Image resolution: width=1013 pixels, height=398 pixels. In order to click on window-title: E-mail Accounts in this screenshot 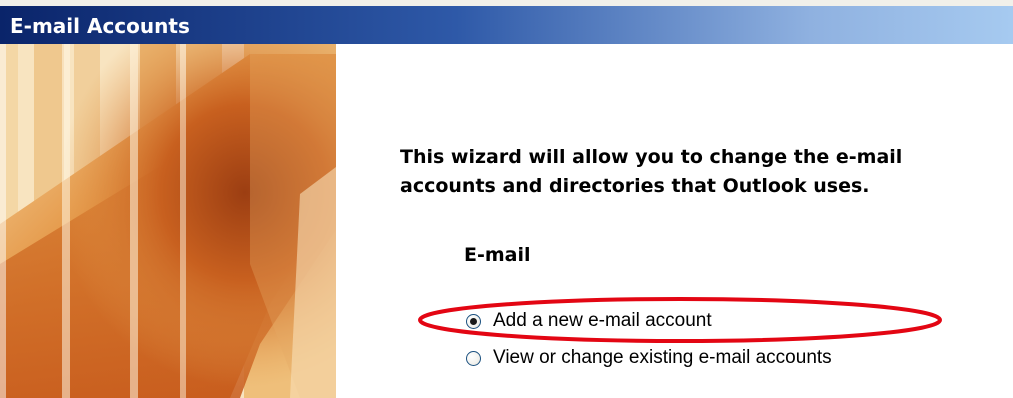, I will do `click(100, 26)`.